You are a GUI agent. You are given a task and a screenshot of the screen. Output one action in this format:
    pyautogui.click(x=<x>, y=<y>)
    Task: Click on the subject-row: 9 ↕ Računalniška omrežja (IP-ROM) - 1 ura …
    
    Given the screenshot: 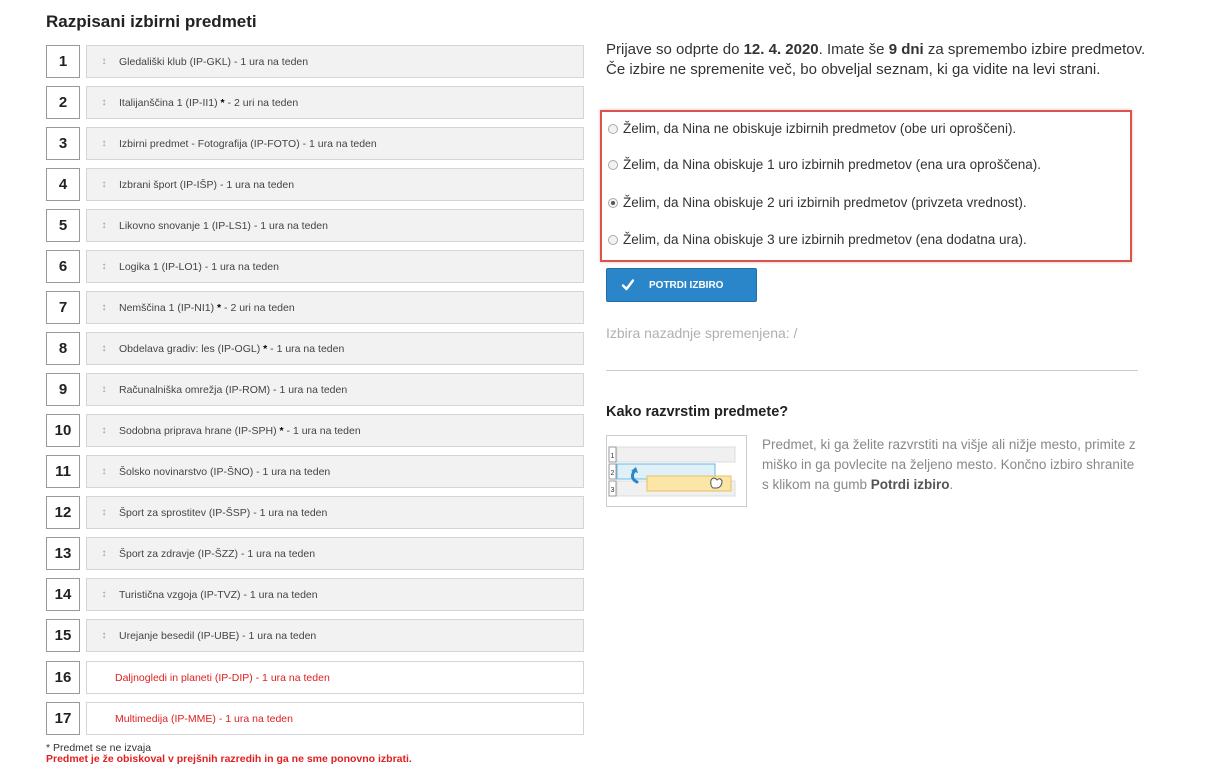 What is the action you would take?
    pyautogui.click(x=315, y=389)
    